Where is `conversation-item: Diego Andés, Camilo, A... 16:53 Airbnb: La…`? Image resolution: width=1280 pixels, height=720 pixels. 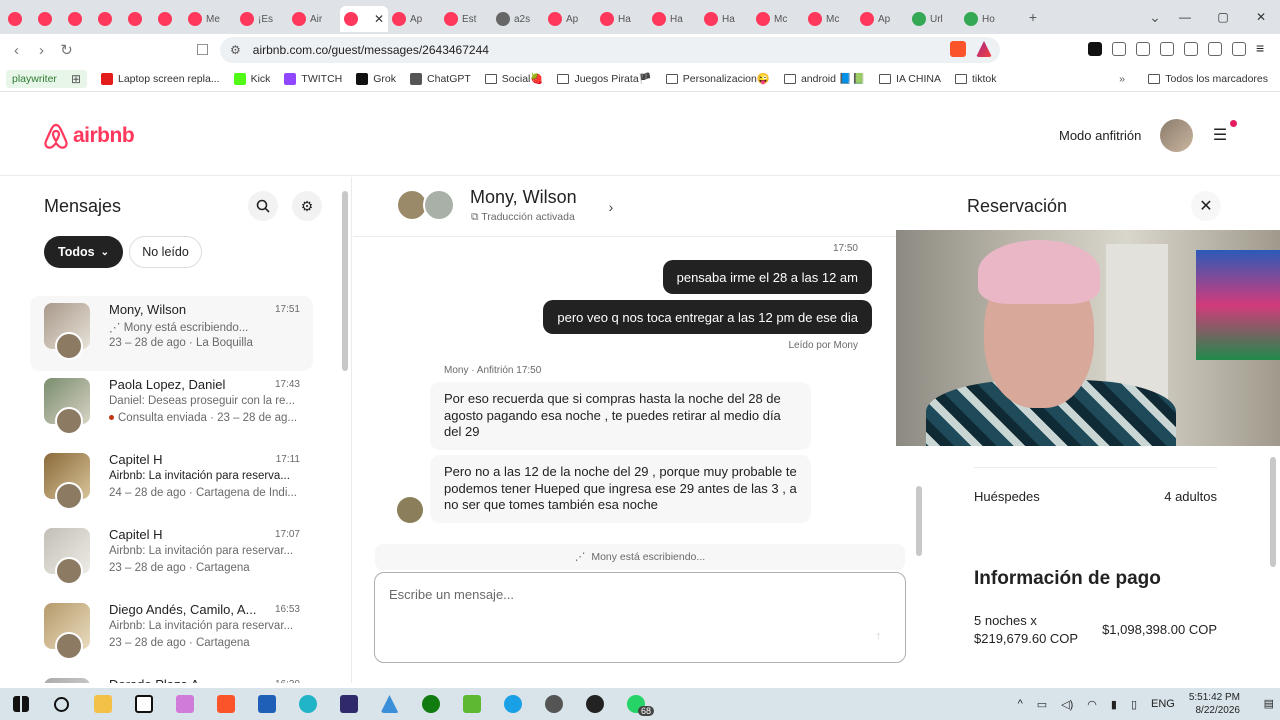 conversation-item: Diego Andés, Camilo, A... 16:53 Airbnb: La… is located at coordinates (171, 633).